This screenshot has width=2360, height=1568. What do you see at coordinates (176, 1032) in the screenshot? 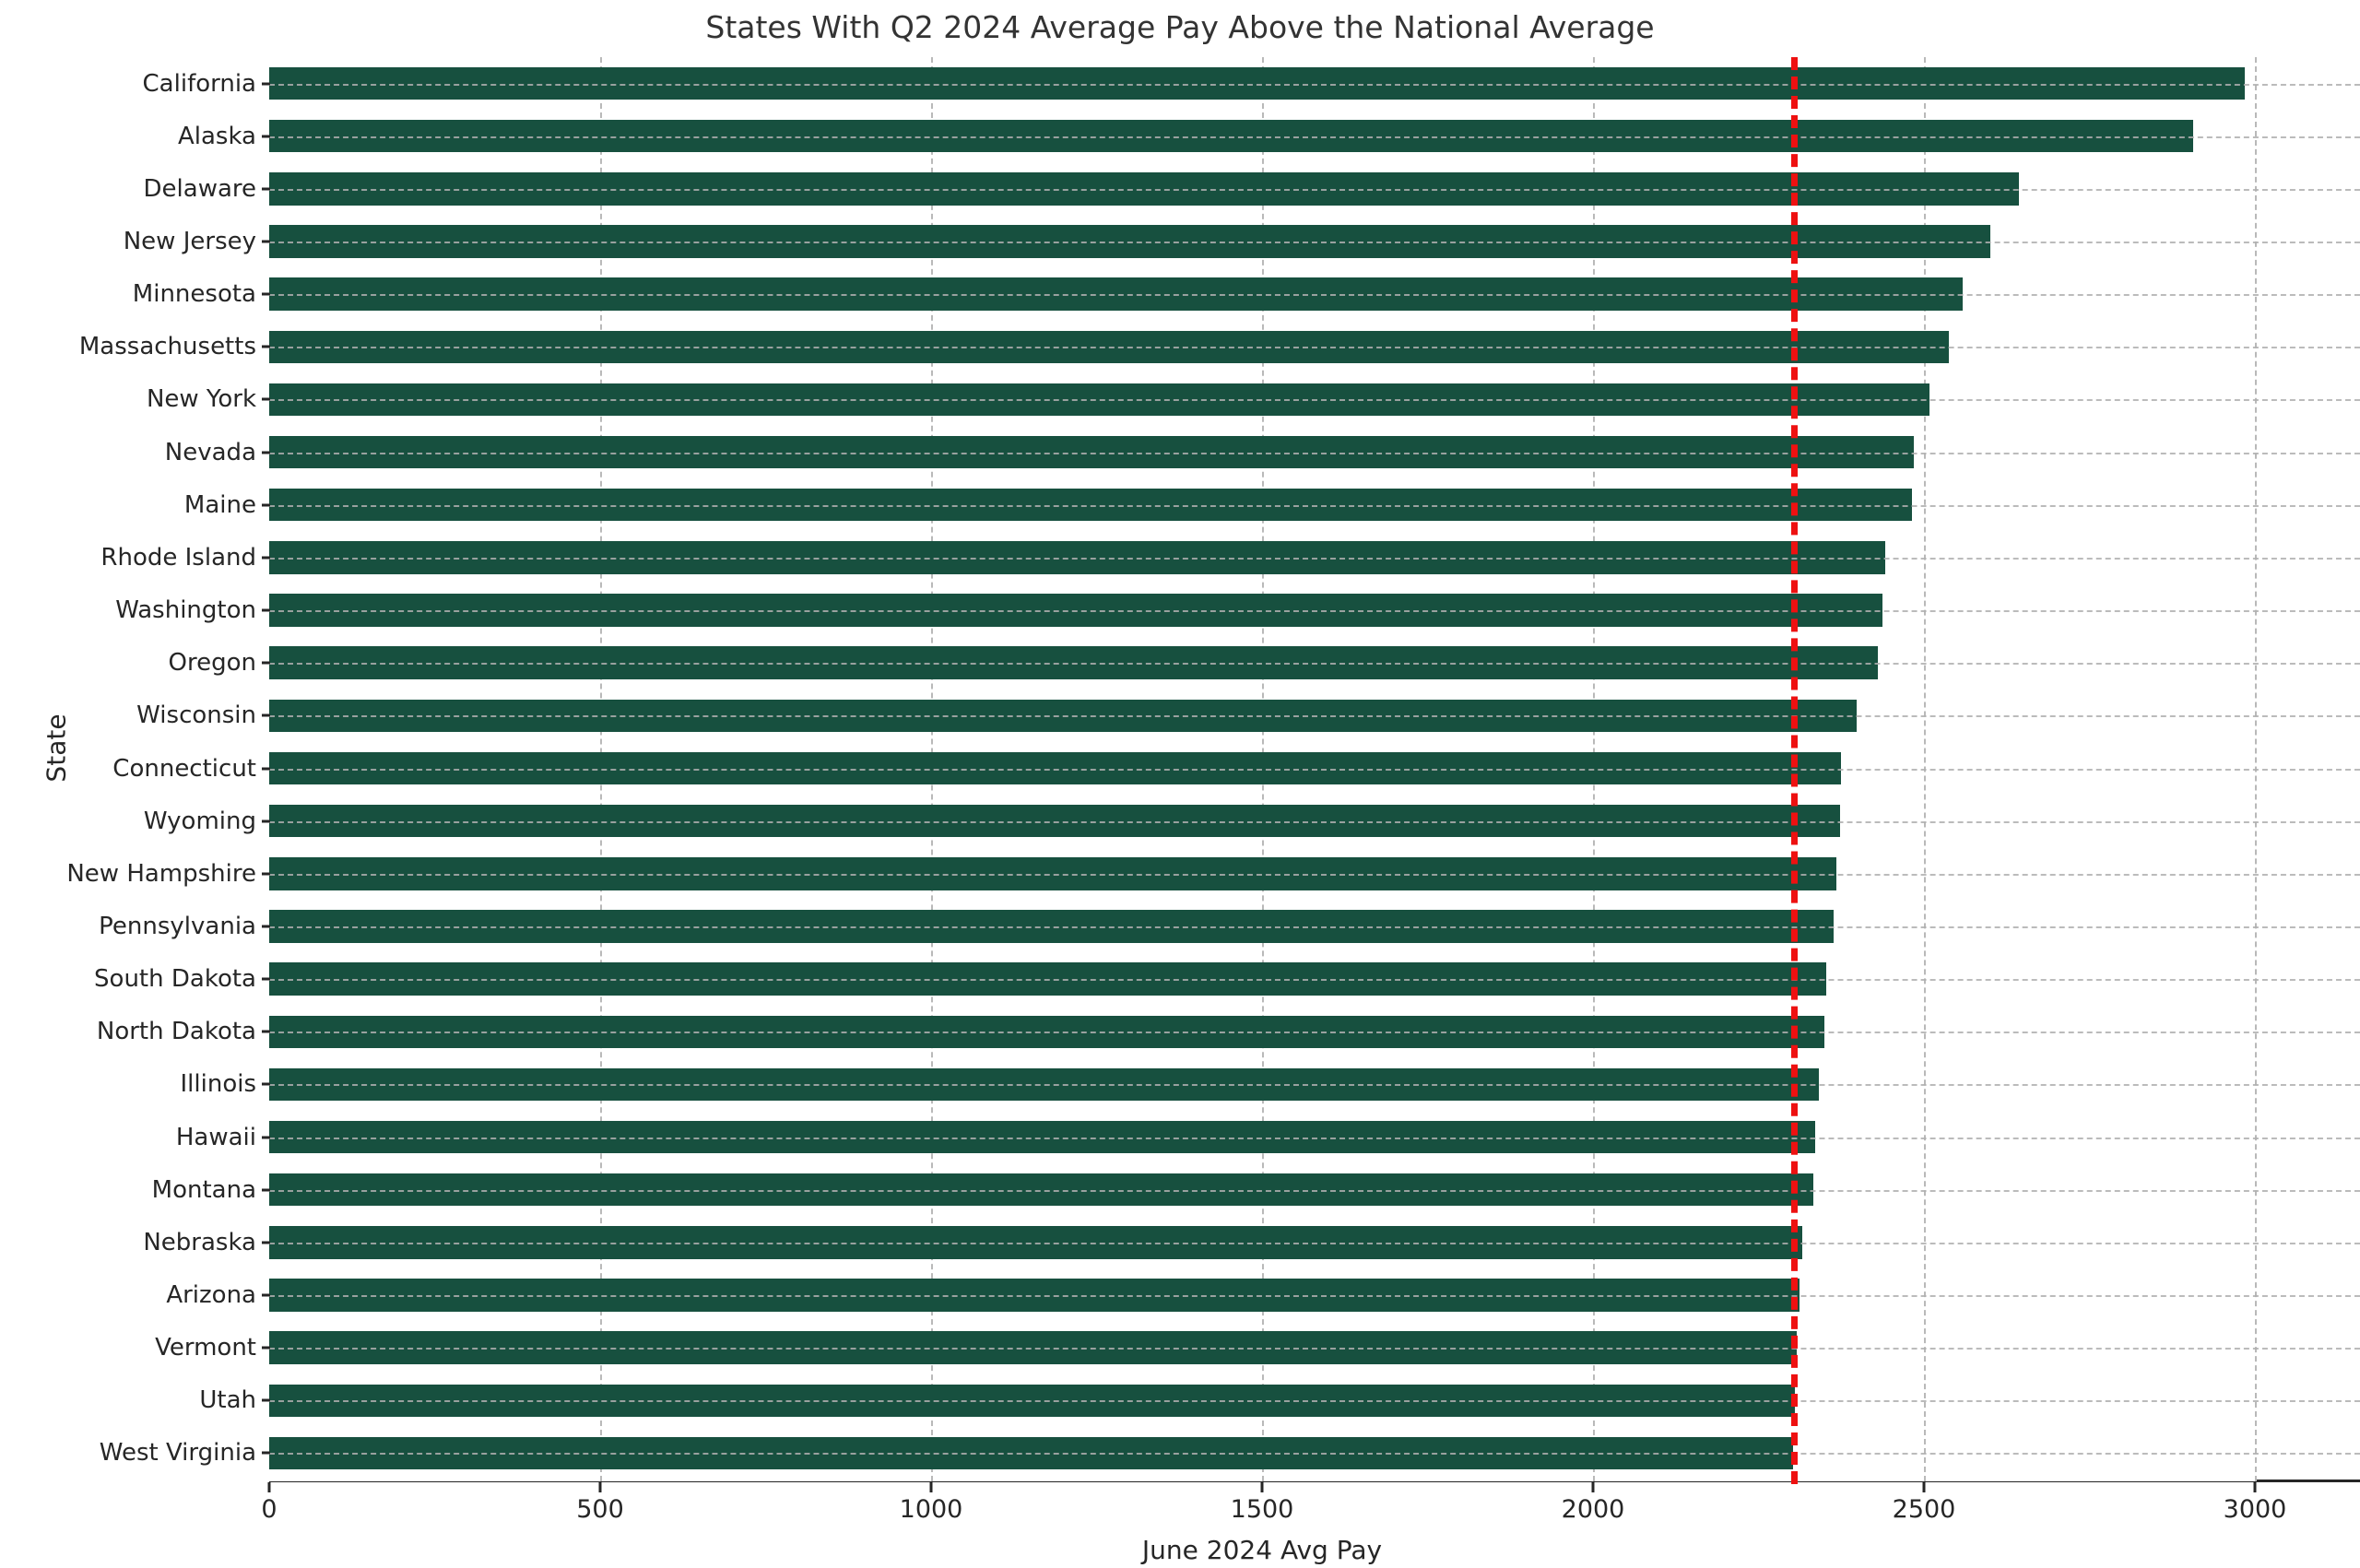
I see `y-tick-label-north-dakota: North Dakota` at bounding box center [176, 1032].